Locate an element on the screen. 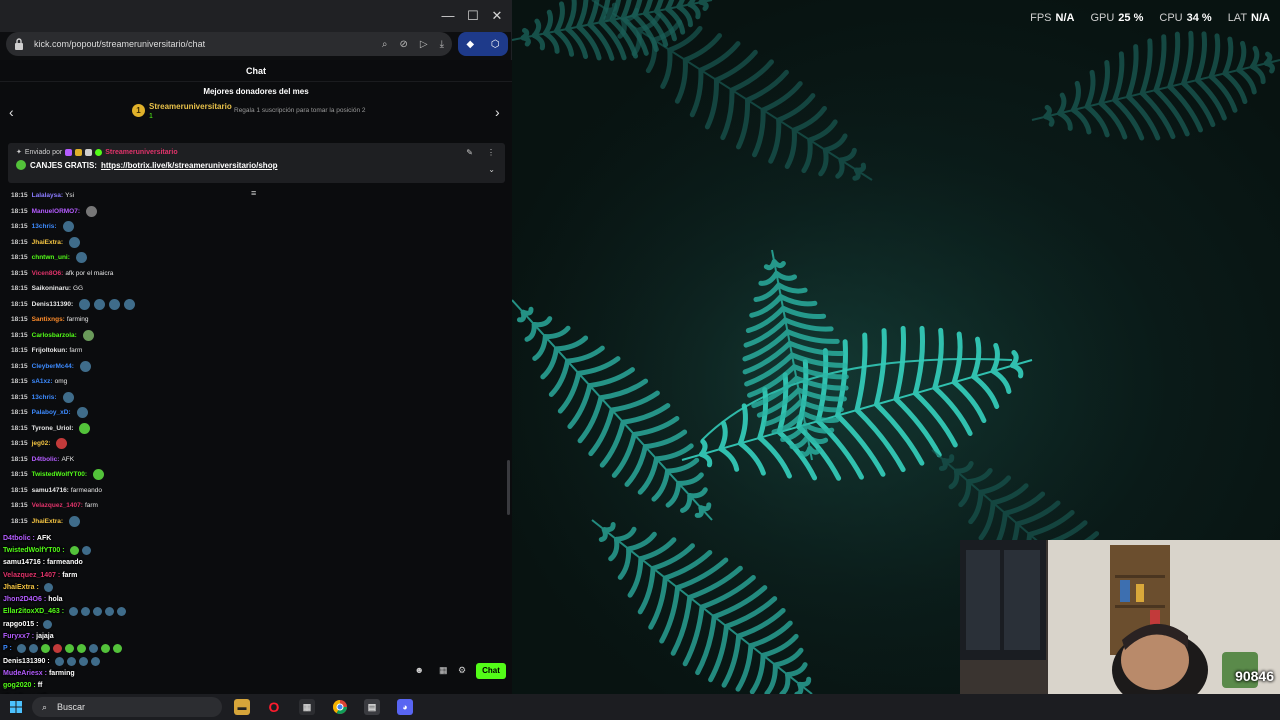 This screenshot has width=1280, height=720. close-button: ✕ is located at coordinates (497, 16).